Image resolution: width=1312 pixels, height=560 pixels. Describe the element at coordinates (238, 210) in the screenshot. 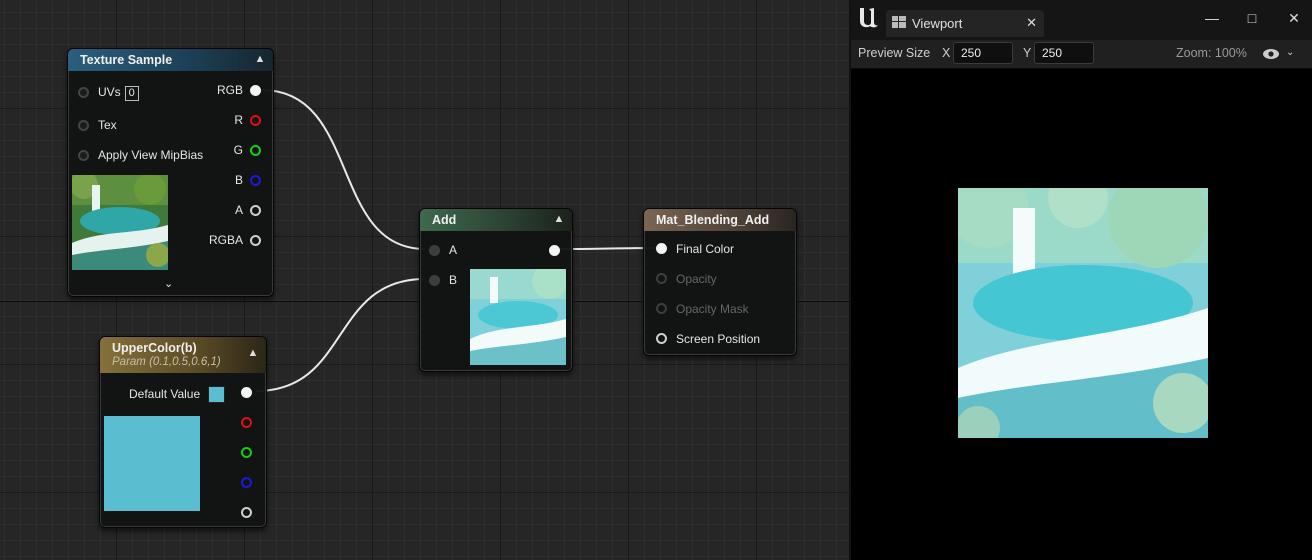

I see `a-label: A` at that location.